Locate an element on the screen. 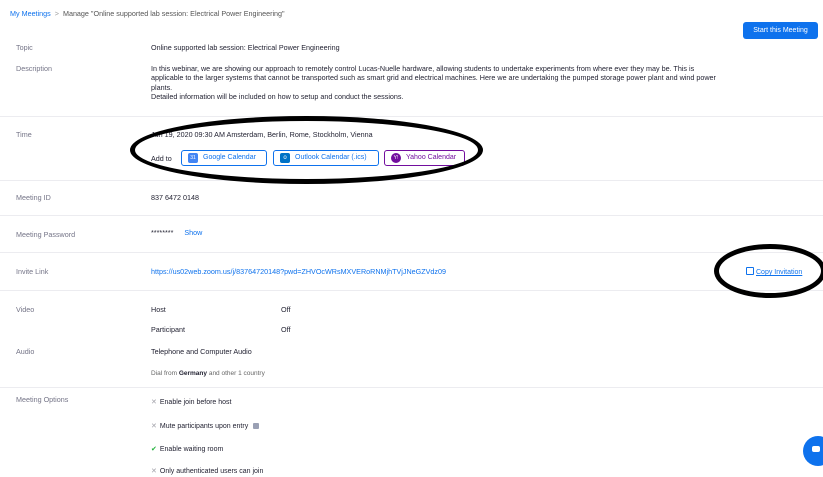  video-label: Video is located at coordinates (25, 309).